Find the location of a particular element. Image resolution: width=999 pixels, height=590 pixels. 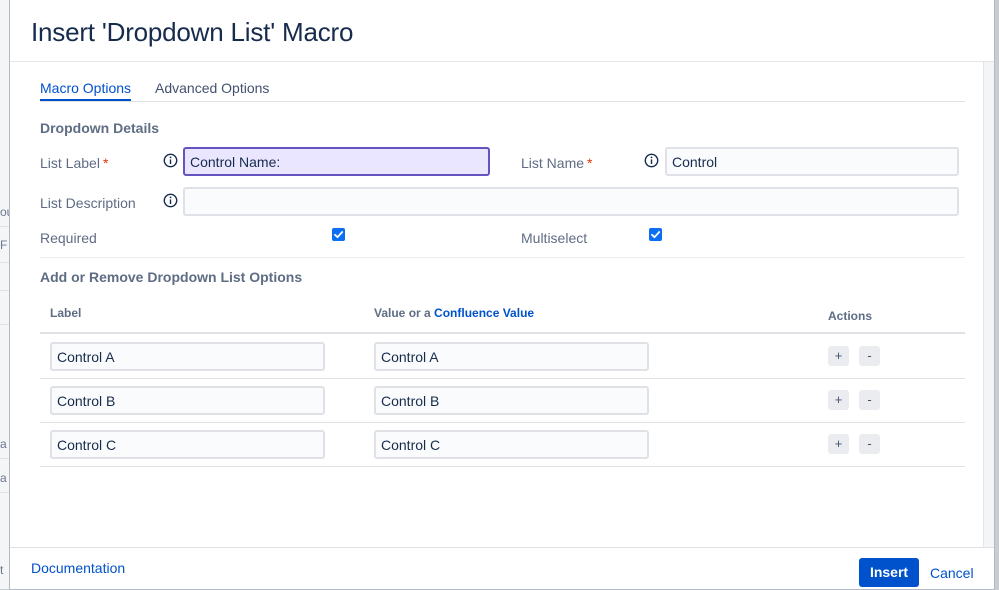

list-name-label: List Name * is located at coordinates (556, 163).